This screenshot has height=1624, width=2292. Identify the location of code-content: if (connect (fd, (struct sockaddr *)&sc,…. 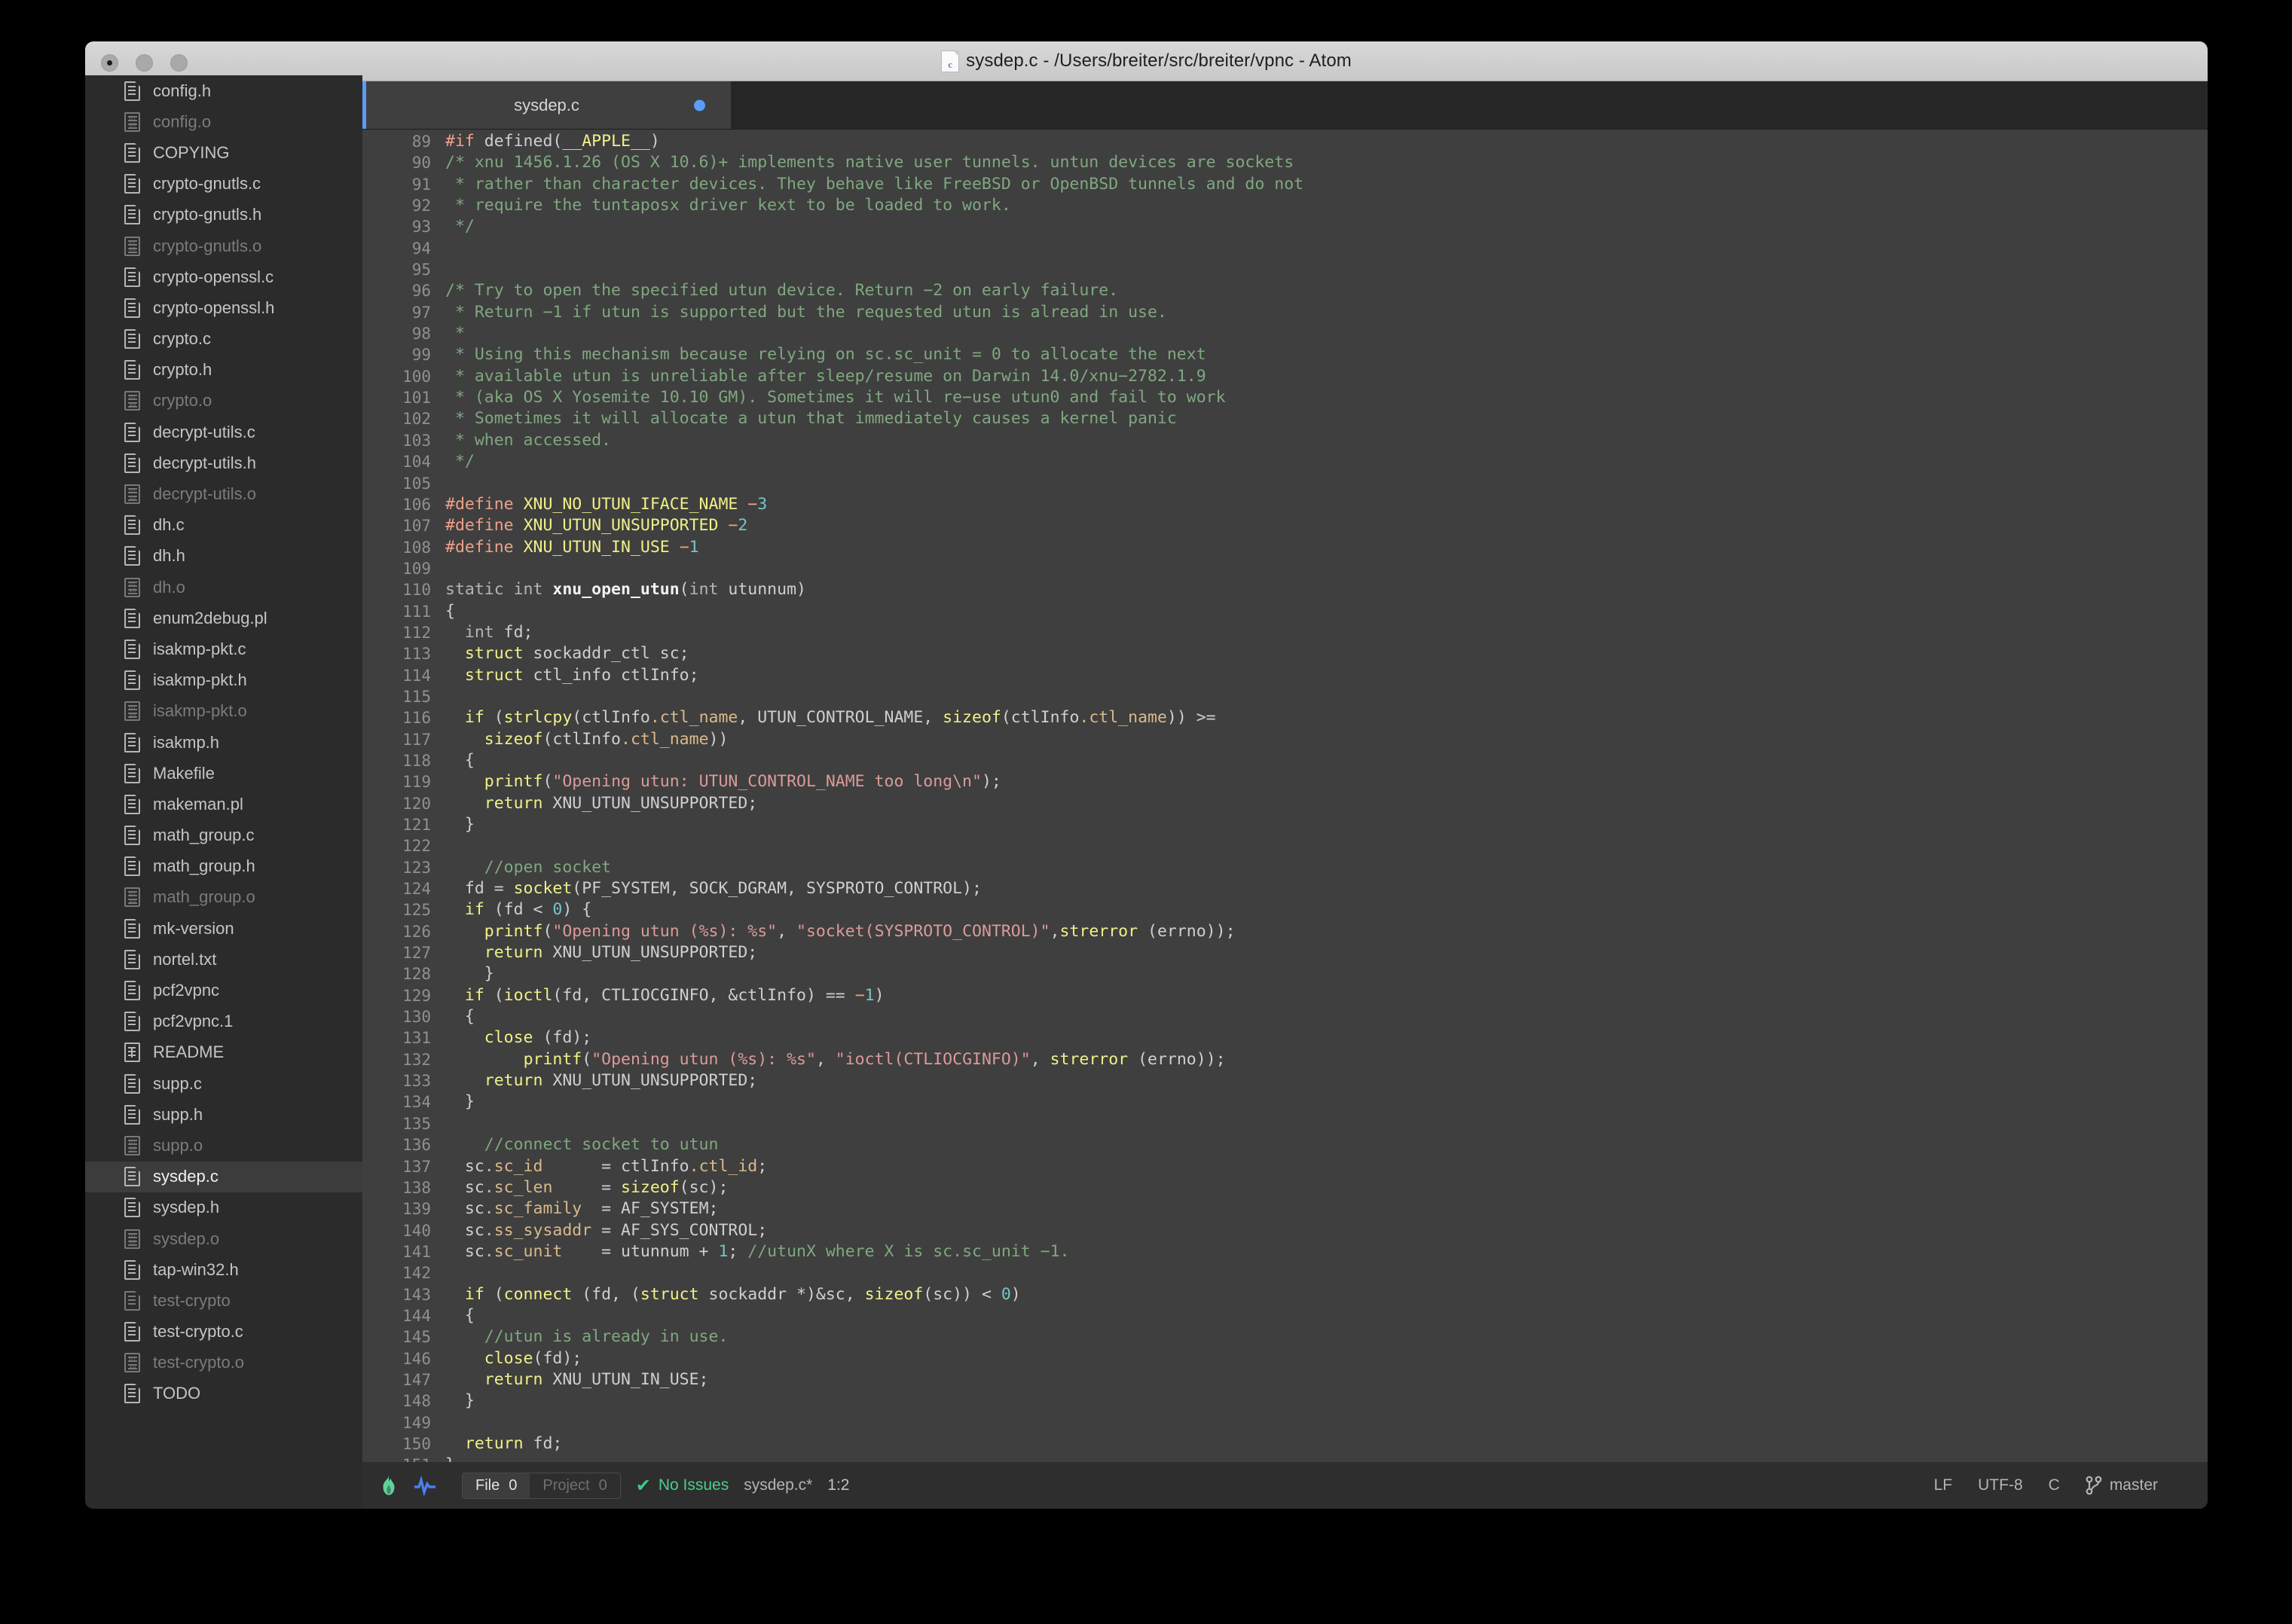
(733, 1294).